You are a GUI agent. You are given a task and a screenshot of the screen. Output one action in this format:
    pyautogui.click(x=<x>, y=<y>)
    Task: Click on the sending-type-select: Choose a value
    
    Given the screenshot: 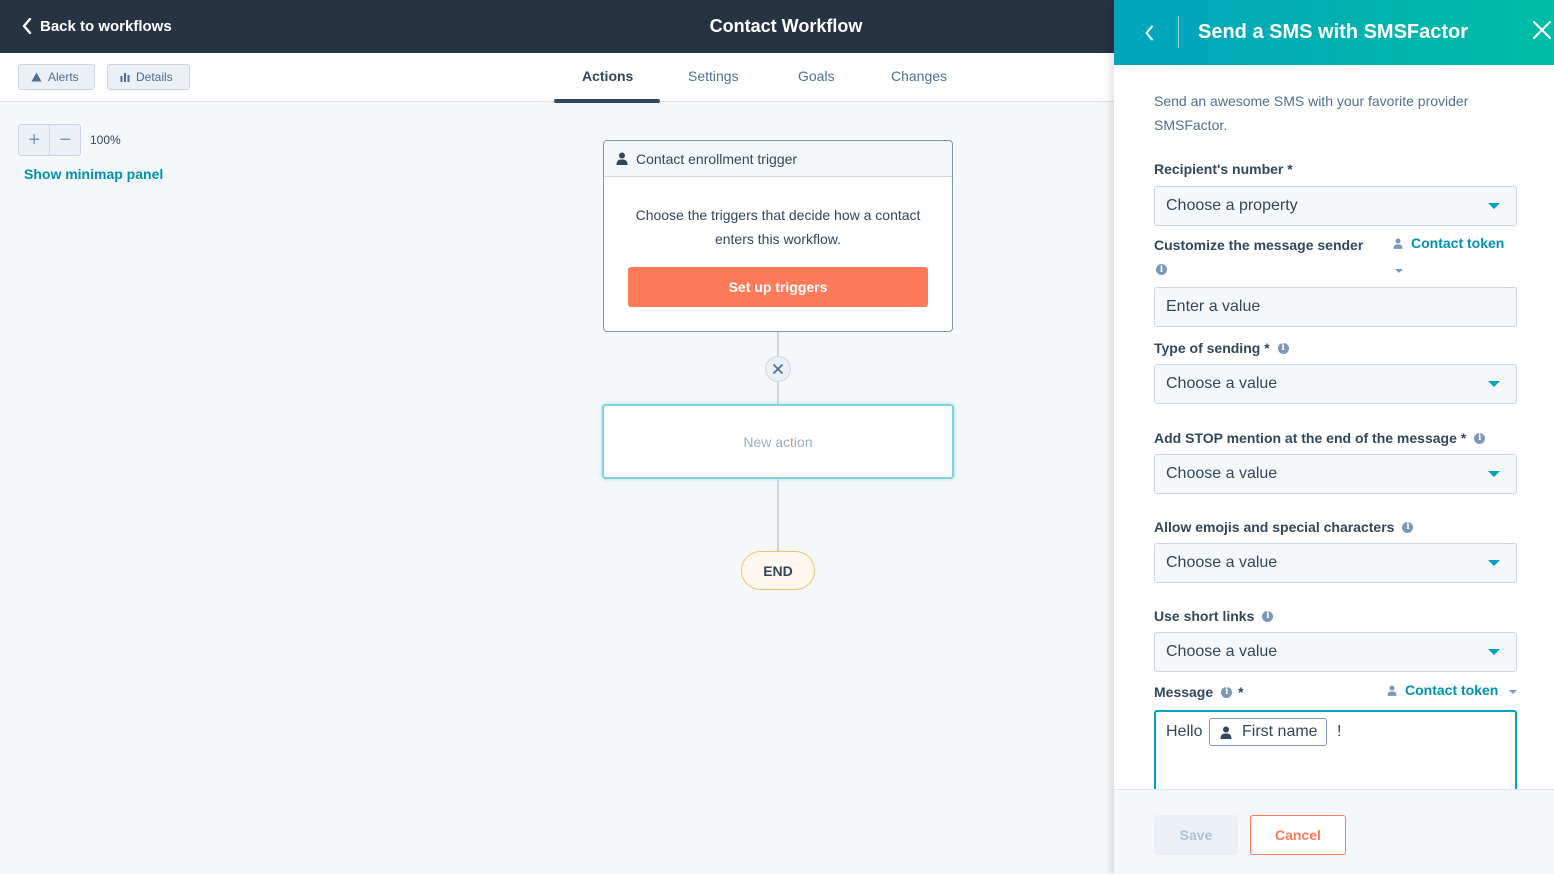 What is the action you would take?
    pyautogui.click(x=1335, y=384)
    